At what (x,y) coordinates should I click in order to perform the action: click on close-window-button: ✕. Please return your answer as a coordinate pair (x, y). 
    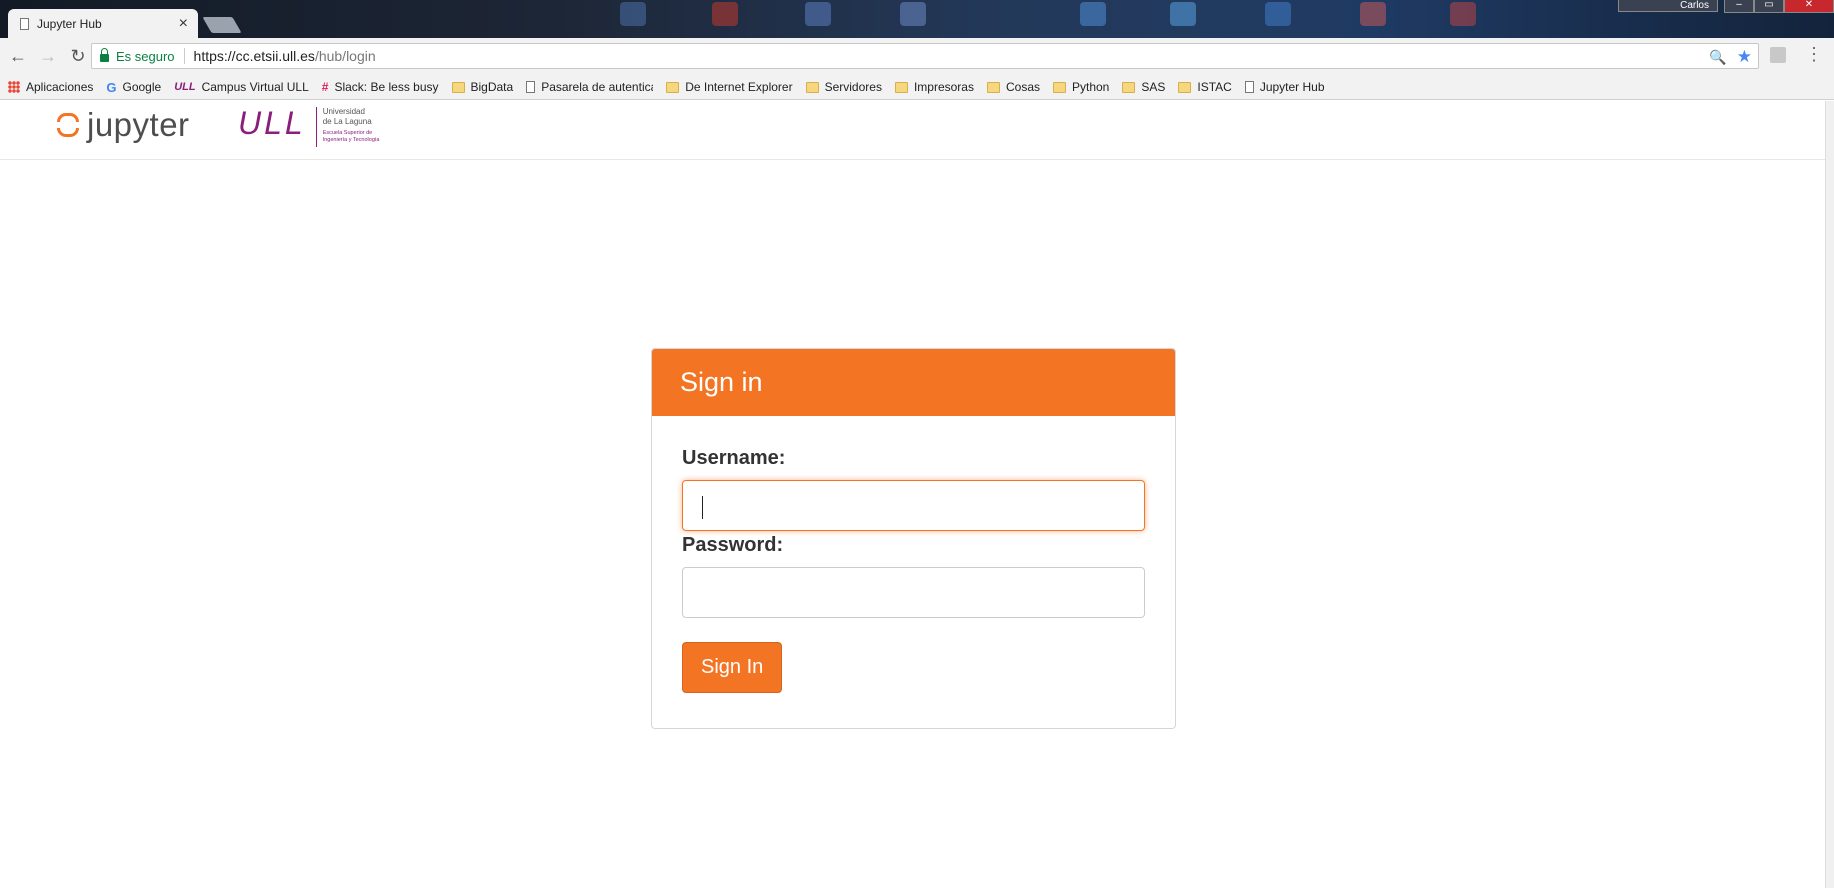
    Looking at the image, I should click on (1809, 6).